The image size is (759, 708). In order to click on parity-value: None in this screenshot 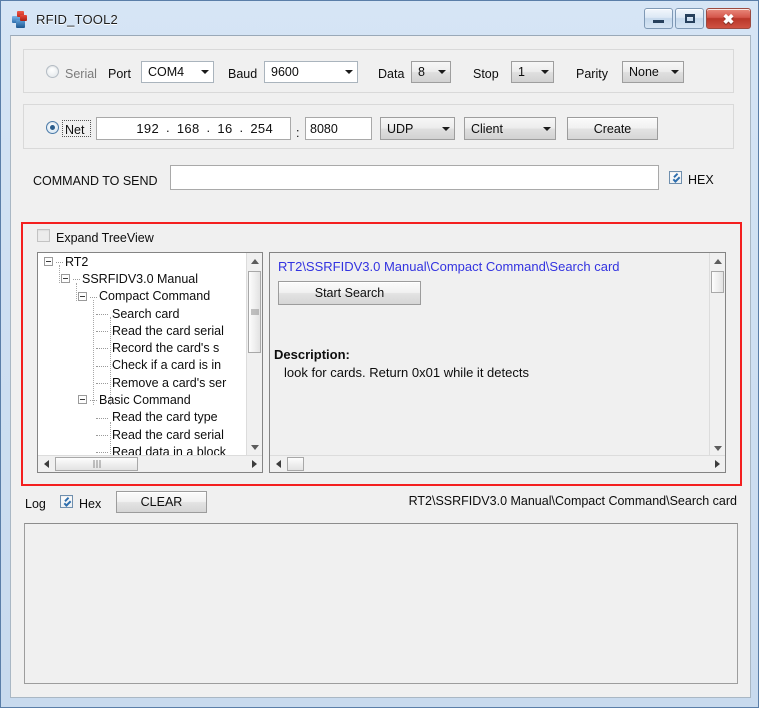, I will do `click(644, 72)`.